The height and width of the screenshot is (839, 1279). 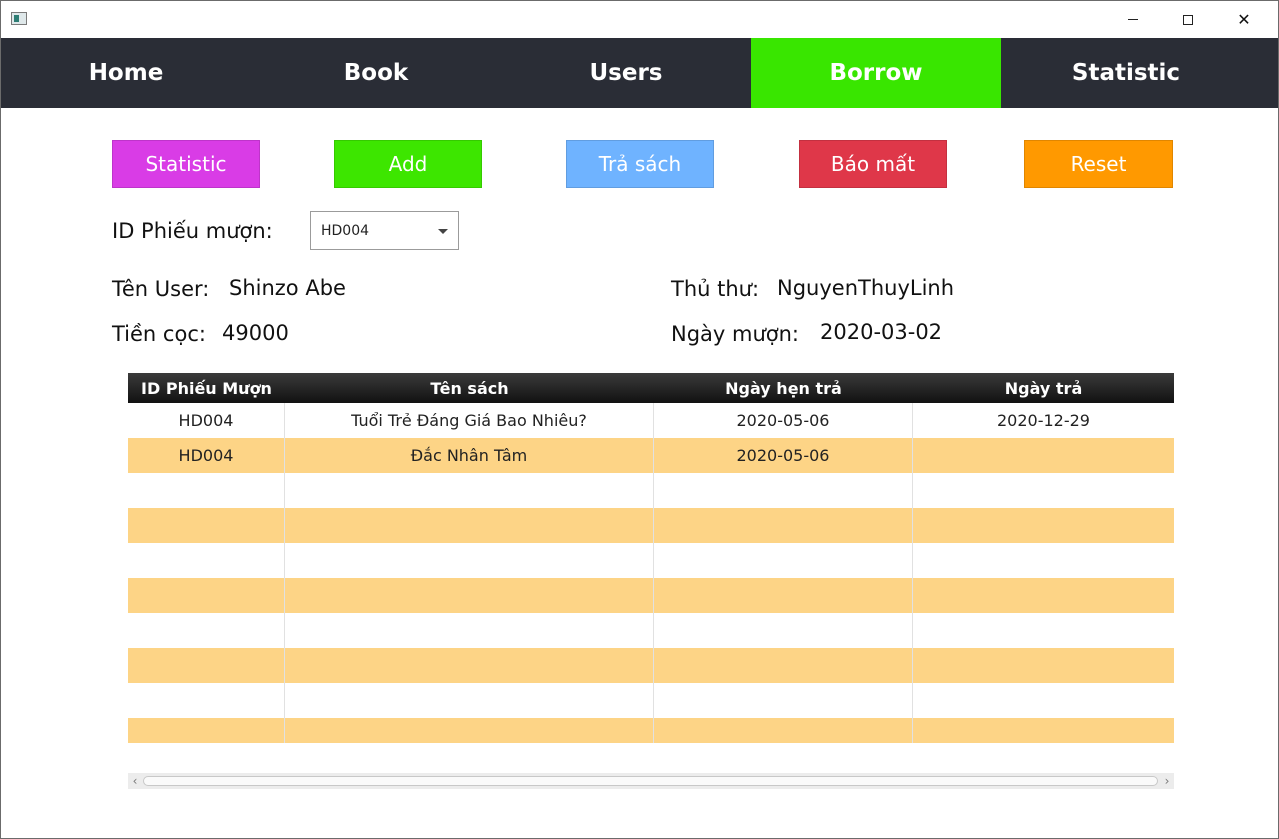 I want to click on table-row: HD004 Đắc Nhân Tâm 2020-05-06, so click(x=651, y=455).